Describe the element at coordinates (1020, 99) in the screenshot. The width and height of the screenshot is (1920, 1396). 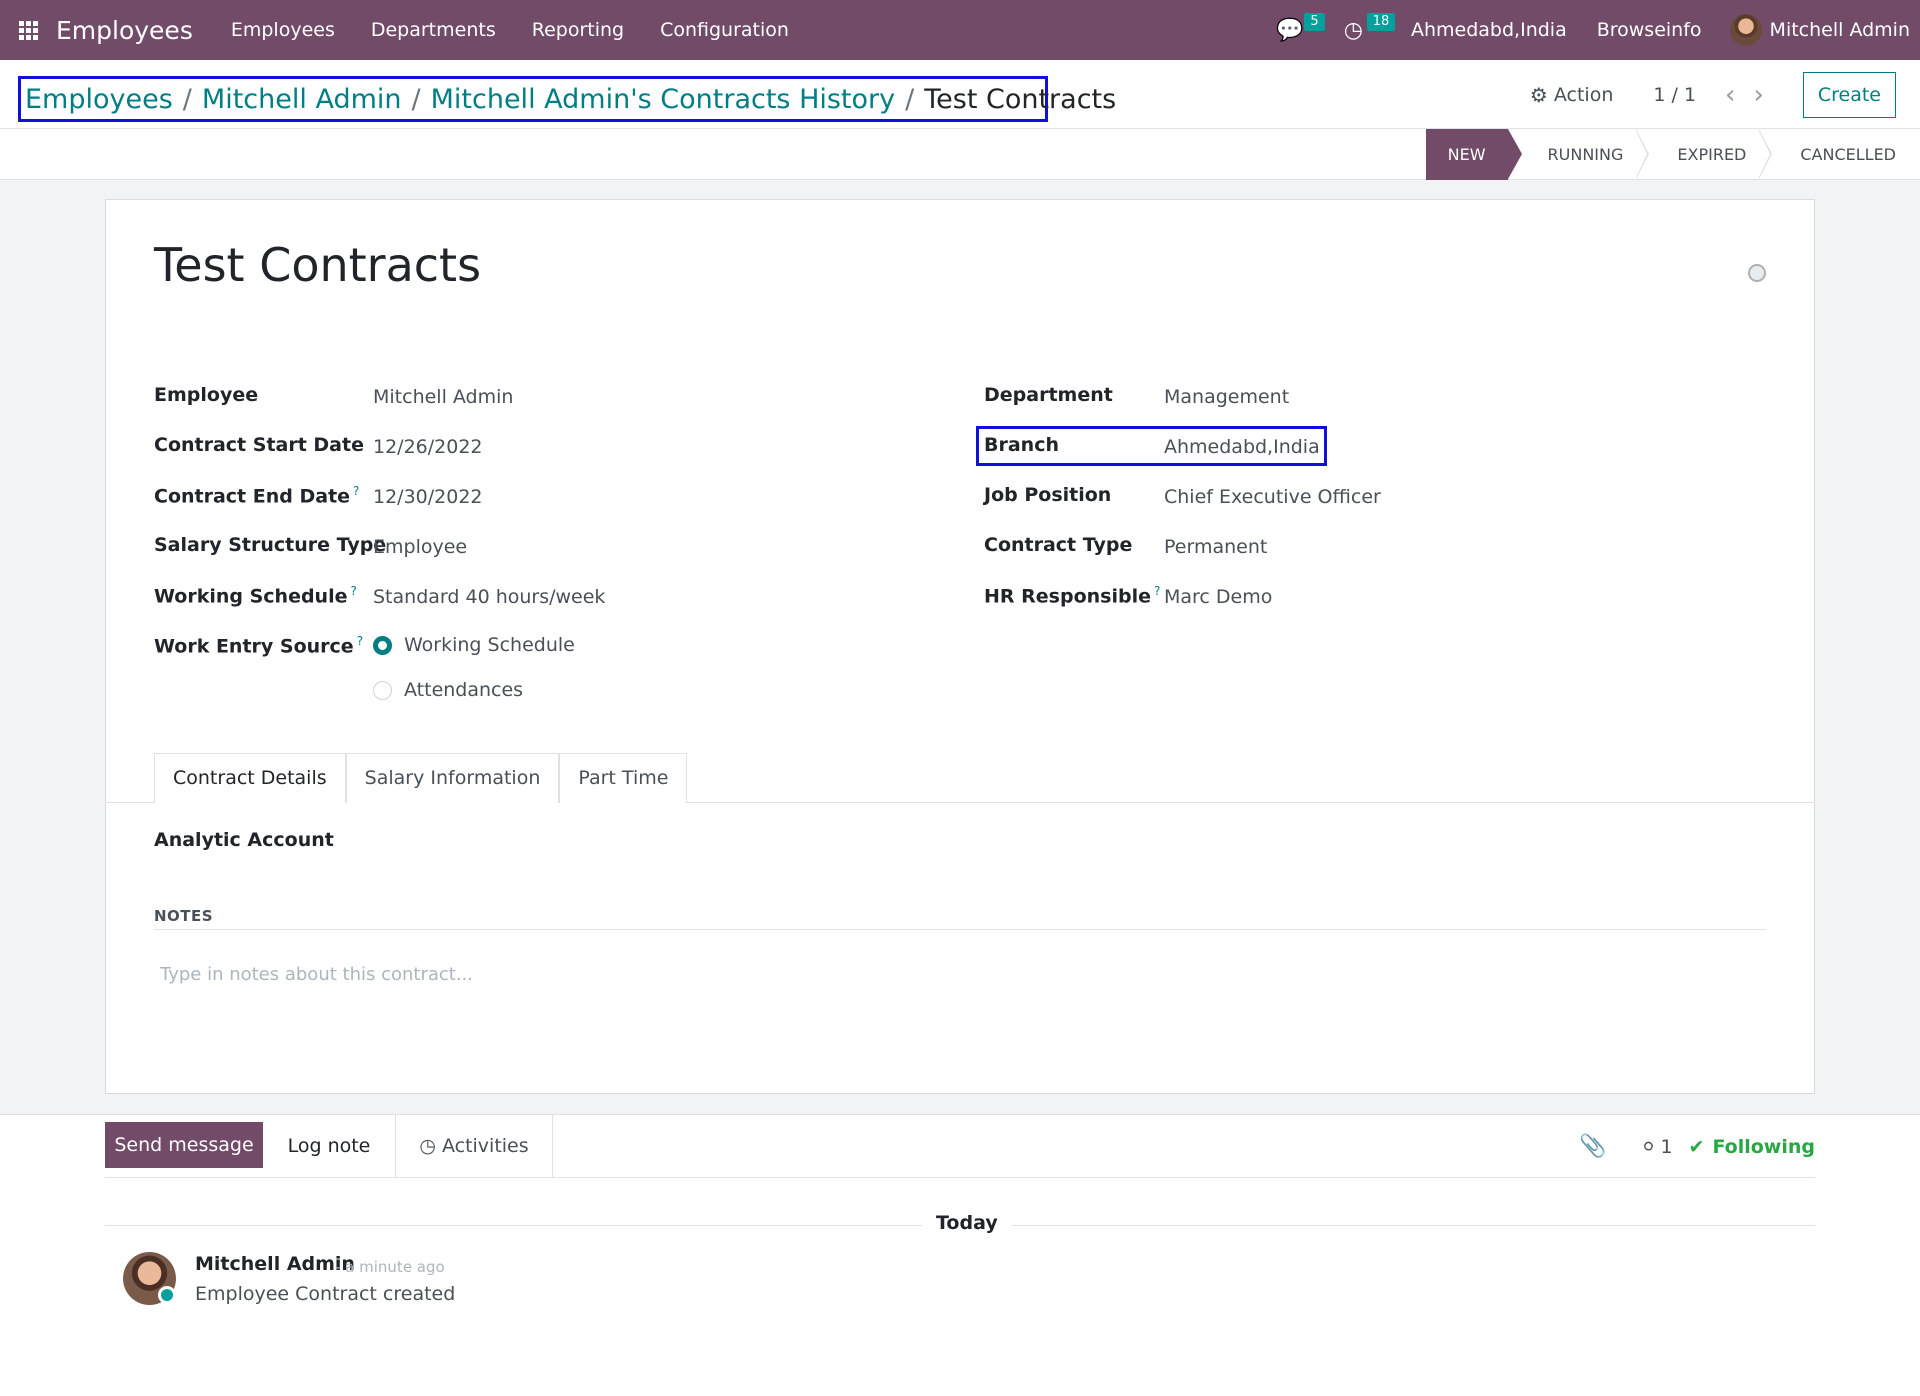
I see `breadcrumb-current: Test Contracts` at that location.